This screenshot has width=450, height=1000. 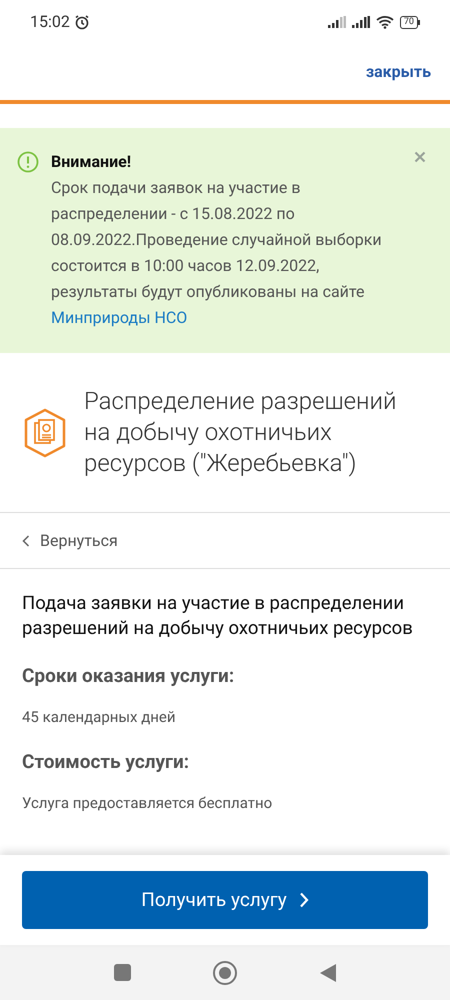 What do you see at coordinates (26, 540) in the screenshot?
I see `chevron-left-icon` at bounding box center [26, 540].